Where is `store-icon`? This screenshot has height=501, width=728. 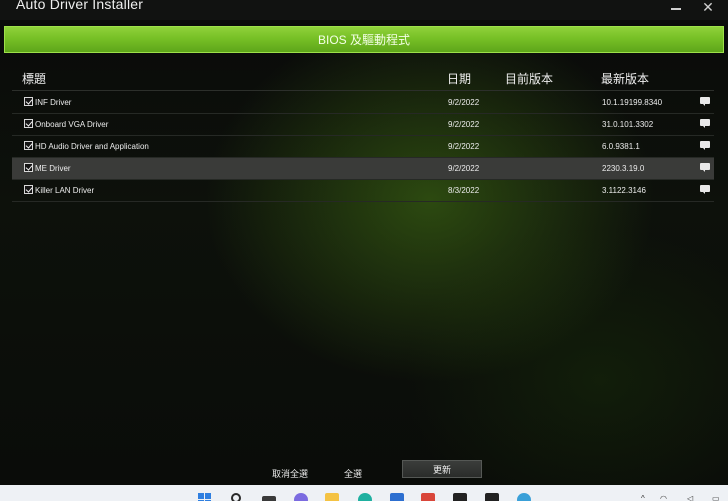
store-icon is located at coordinates (397, 497).